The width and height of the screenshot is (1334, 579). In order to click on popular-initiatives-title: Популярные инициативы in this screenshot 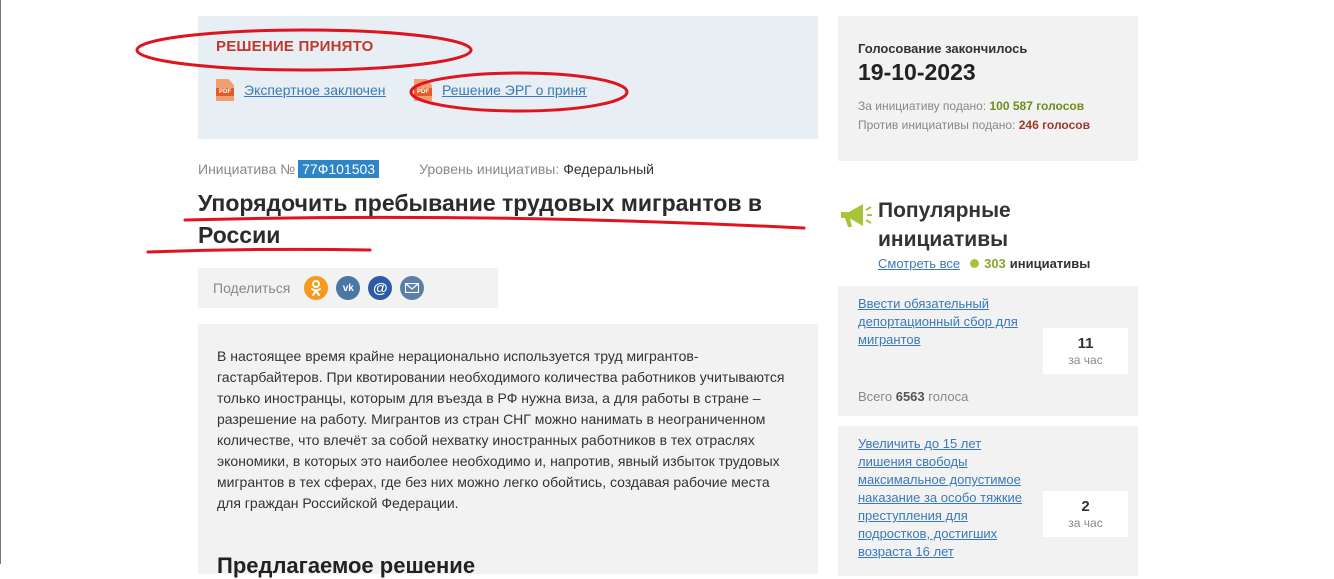, I will do `click(944, 225)`.